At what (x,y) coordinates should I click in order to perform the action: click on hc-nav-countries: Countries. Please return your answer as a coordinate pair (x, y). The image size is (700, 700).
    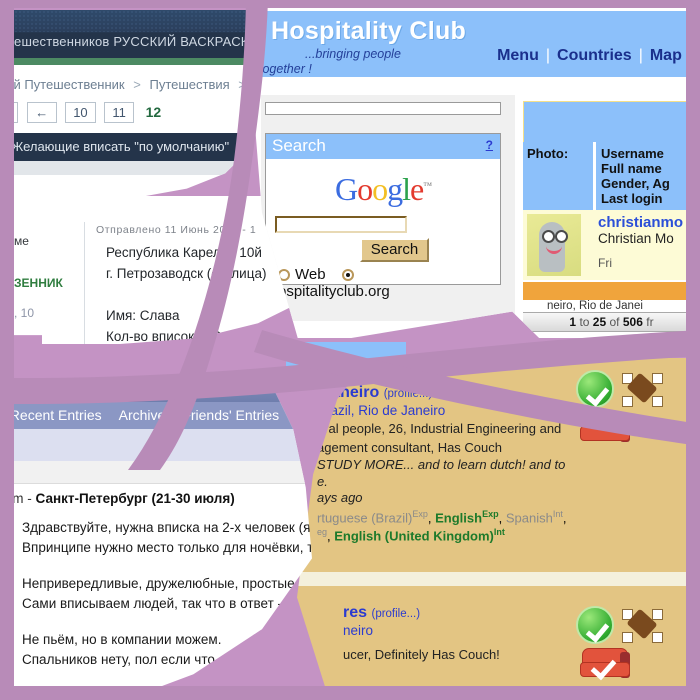
    Looking at the image, I should click on (594, 55).